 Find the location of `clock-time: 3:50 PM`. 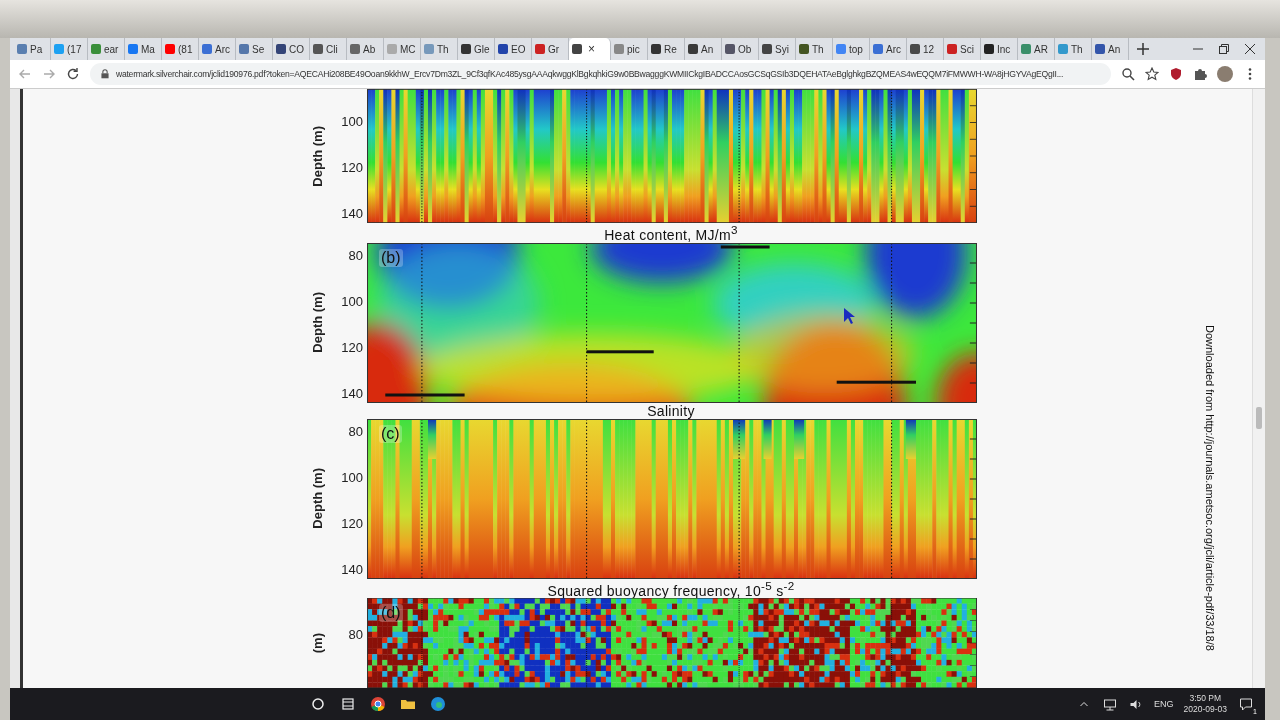

clock-time: 3:50 PM is located at coordinates (1205, 698).